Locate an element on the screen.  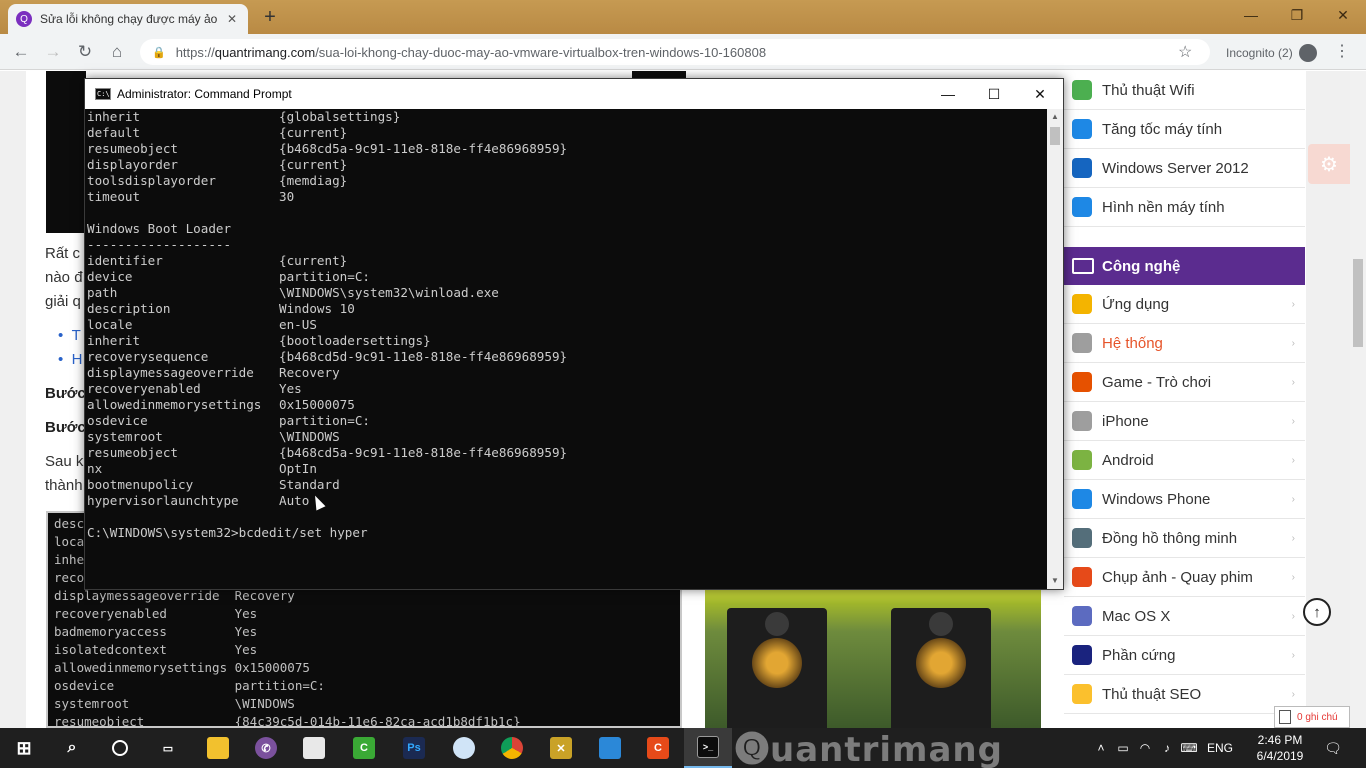
article-bullet-link: • T is located at coordinates (69, 335).